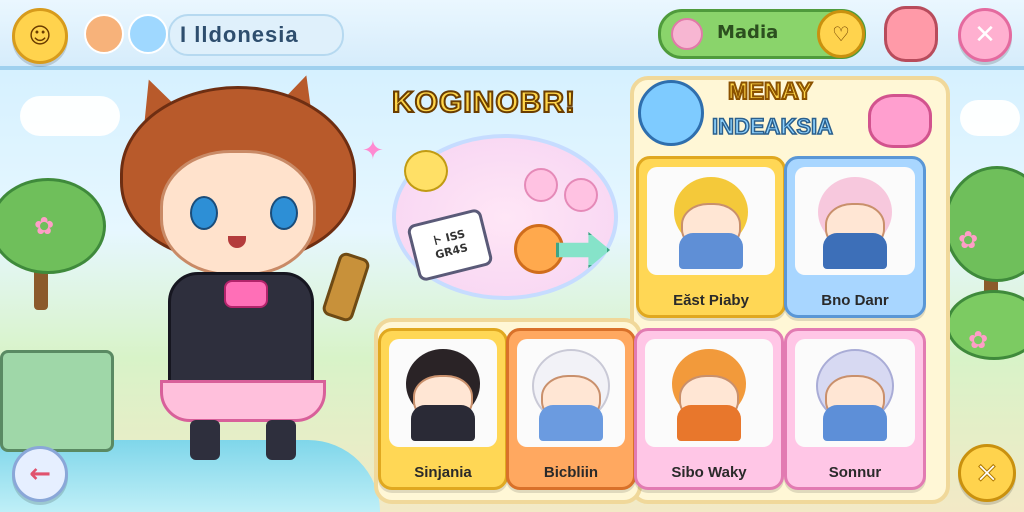 The image size is (1024, 512). Describe the element at coordinates (426, 171) in the screenshot. I see `chick-icon` at that location.